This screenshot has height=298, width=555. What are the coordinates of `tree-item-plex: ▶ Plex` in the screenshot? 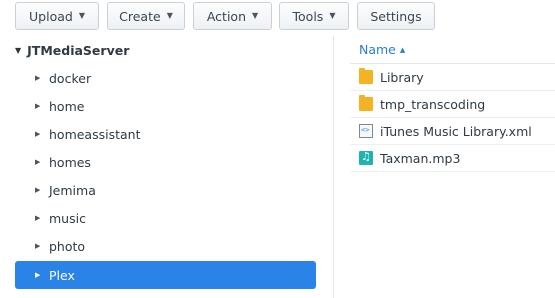 It's located at (165, 275).